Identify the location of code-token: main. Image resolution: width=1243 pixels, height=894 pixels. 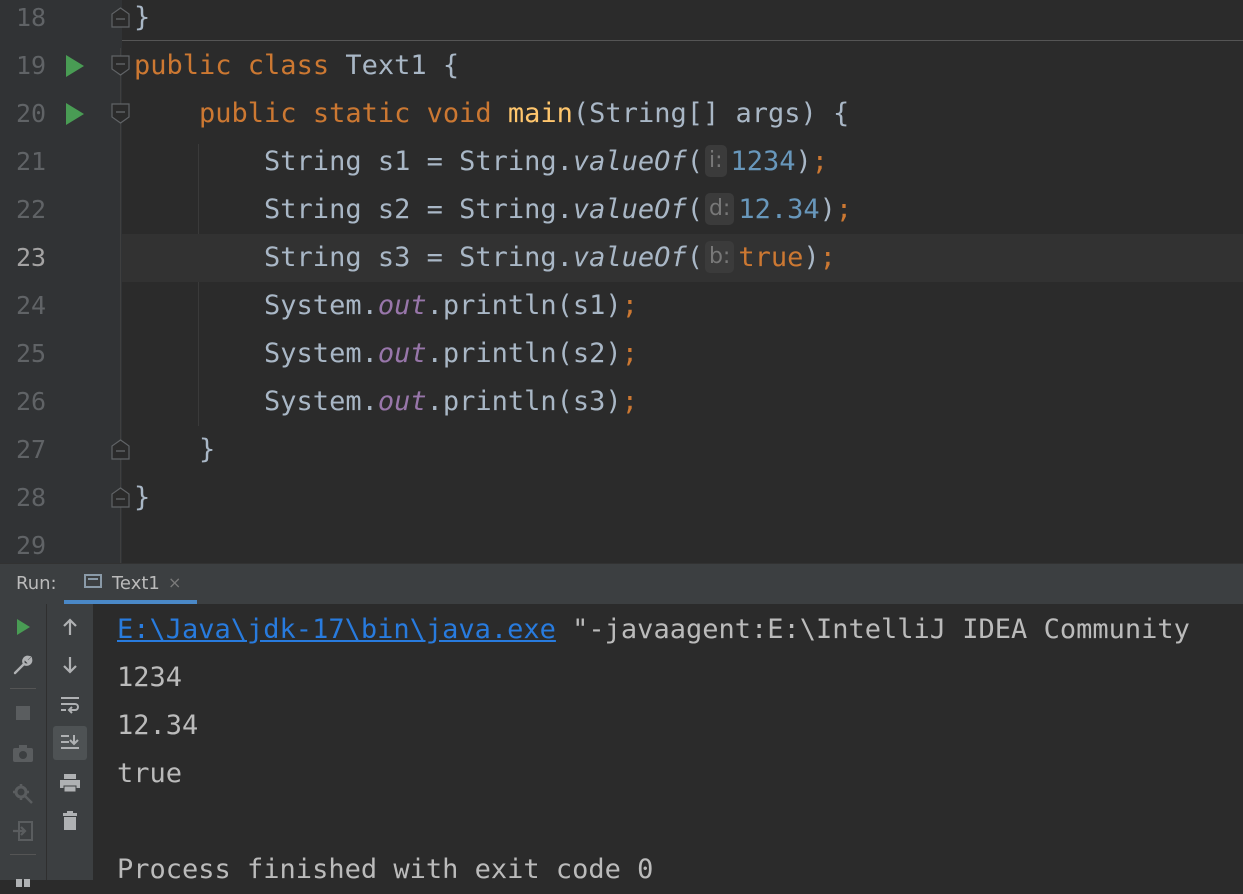
(540, 113).